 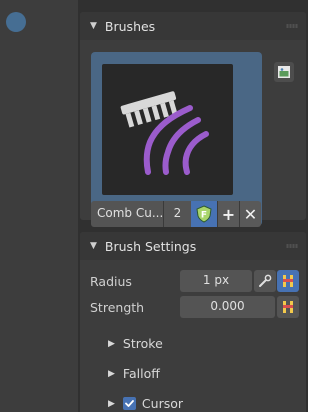 I want to click on brush-thumbnail, so click(x=167, y=129).